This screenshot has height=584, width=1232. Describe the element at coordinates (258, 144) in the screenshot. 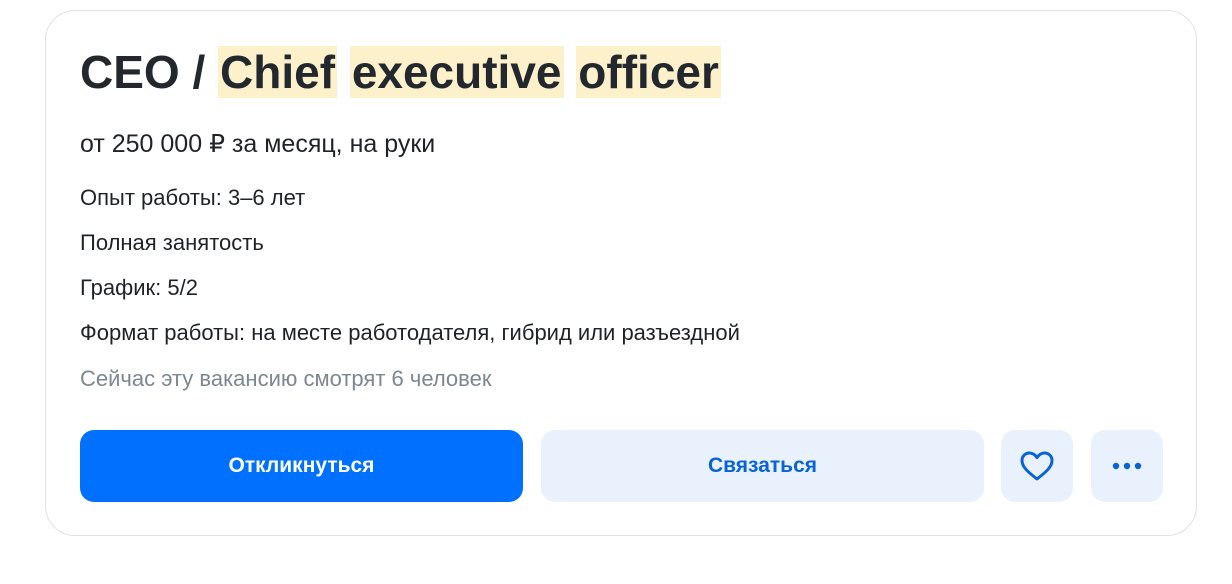

I see `salary: от 250 000 ₽ за месяц, на руки` at that location.